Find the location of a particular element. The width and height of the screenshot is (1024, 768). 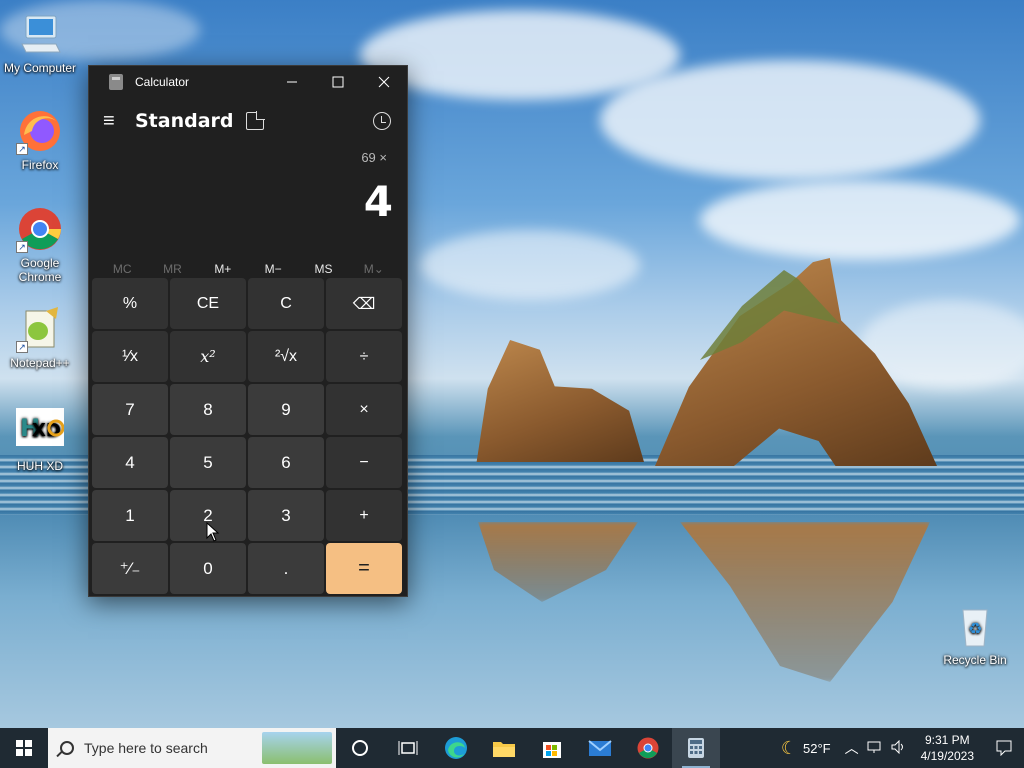

digit-1-button: 1 is located at coordinates (130, 515).